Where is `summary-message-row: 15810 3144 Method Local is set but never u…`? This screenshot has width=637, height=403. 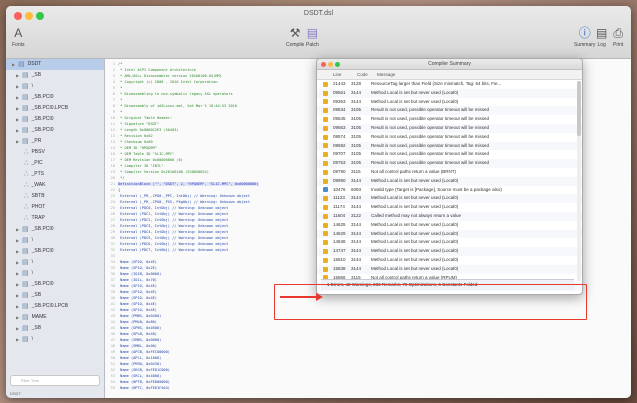
summary-message-row: 15810 3144 Method Local is set but never u… is located at coordinates (449, 260).